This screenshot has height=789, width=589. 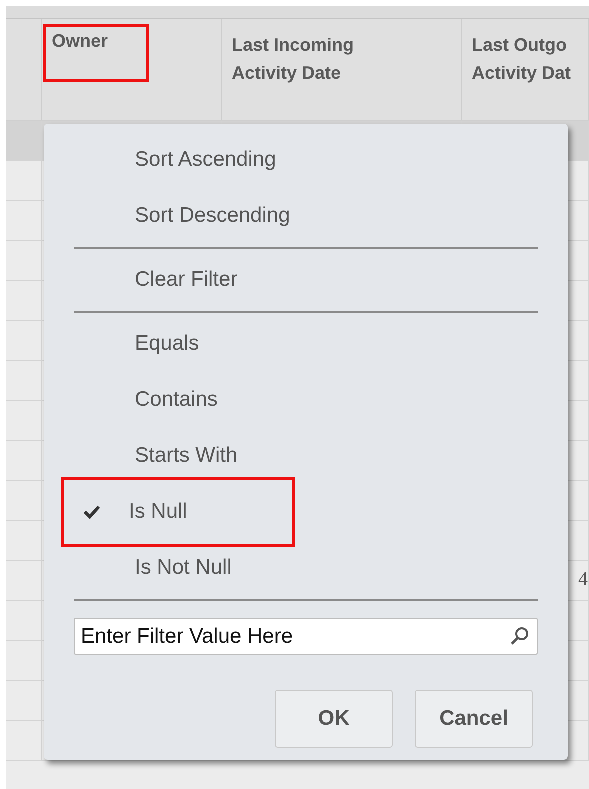 What do you see at coordinates (334, 719) in the screenshot?
I see `dialog-button: OK` at bounding box center [334, 719].